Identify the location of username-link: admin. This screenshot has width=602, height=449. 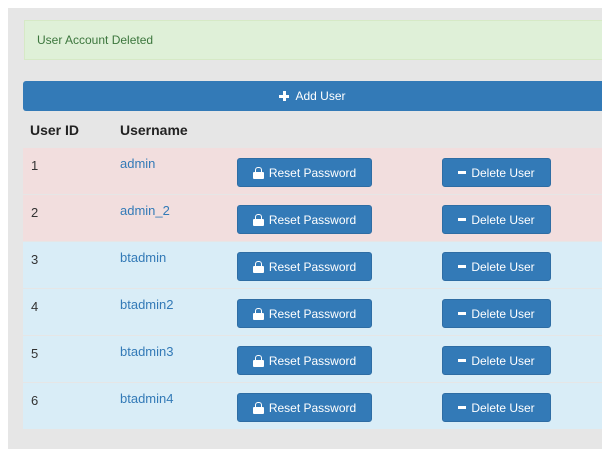
(137, 163).